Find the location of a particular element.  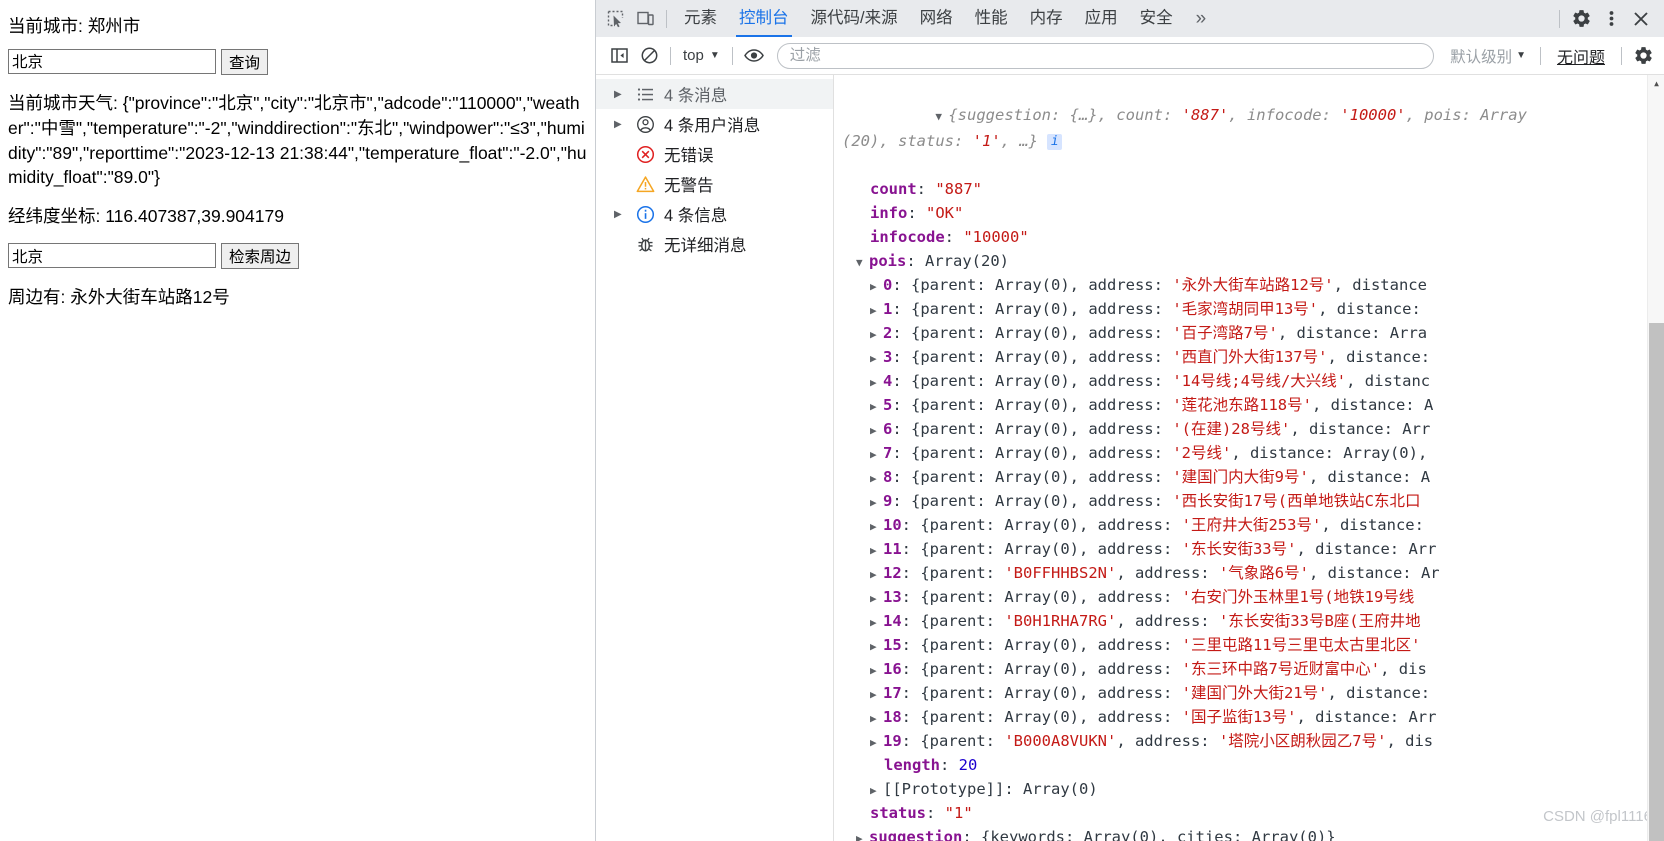

sidebar-item-warnings: ▶ 无警告 is located at coordinates (714, 184).